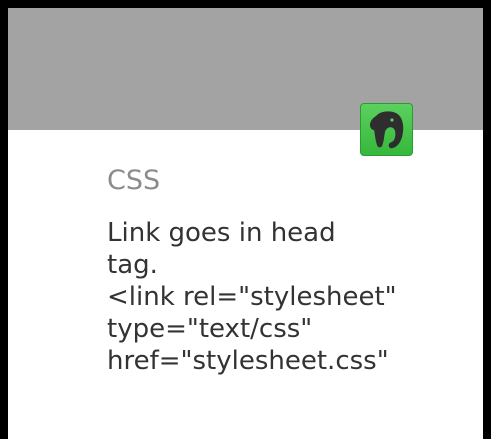  I want to click on elephant-icon, so click(387, 130).